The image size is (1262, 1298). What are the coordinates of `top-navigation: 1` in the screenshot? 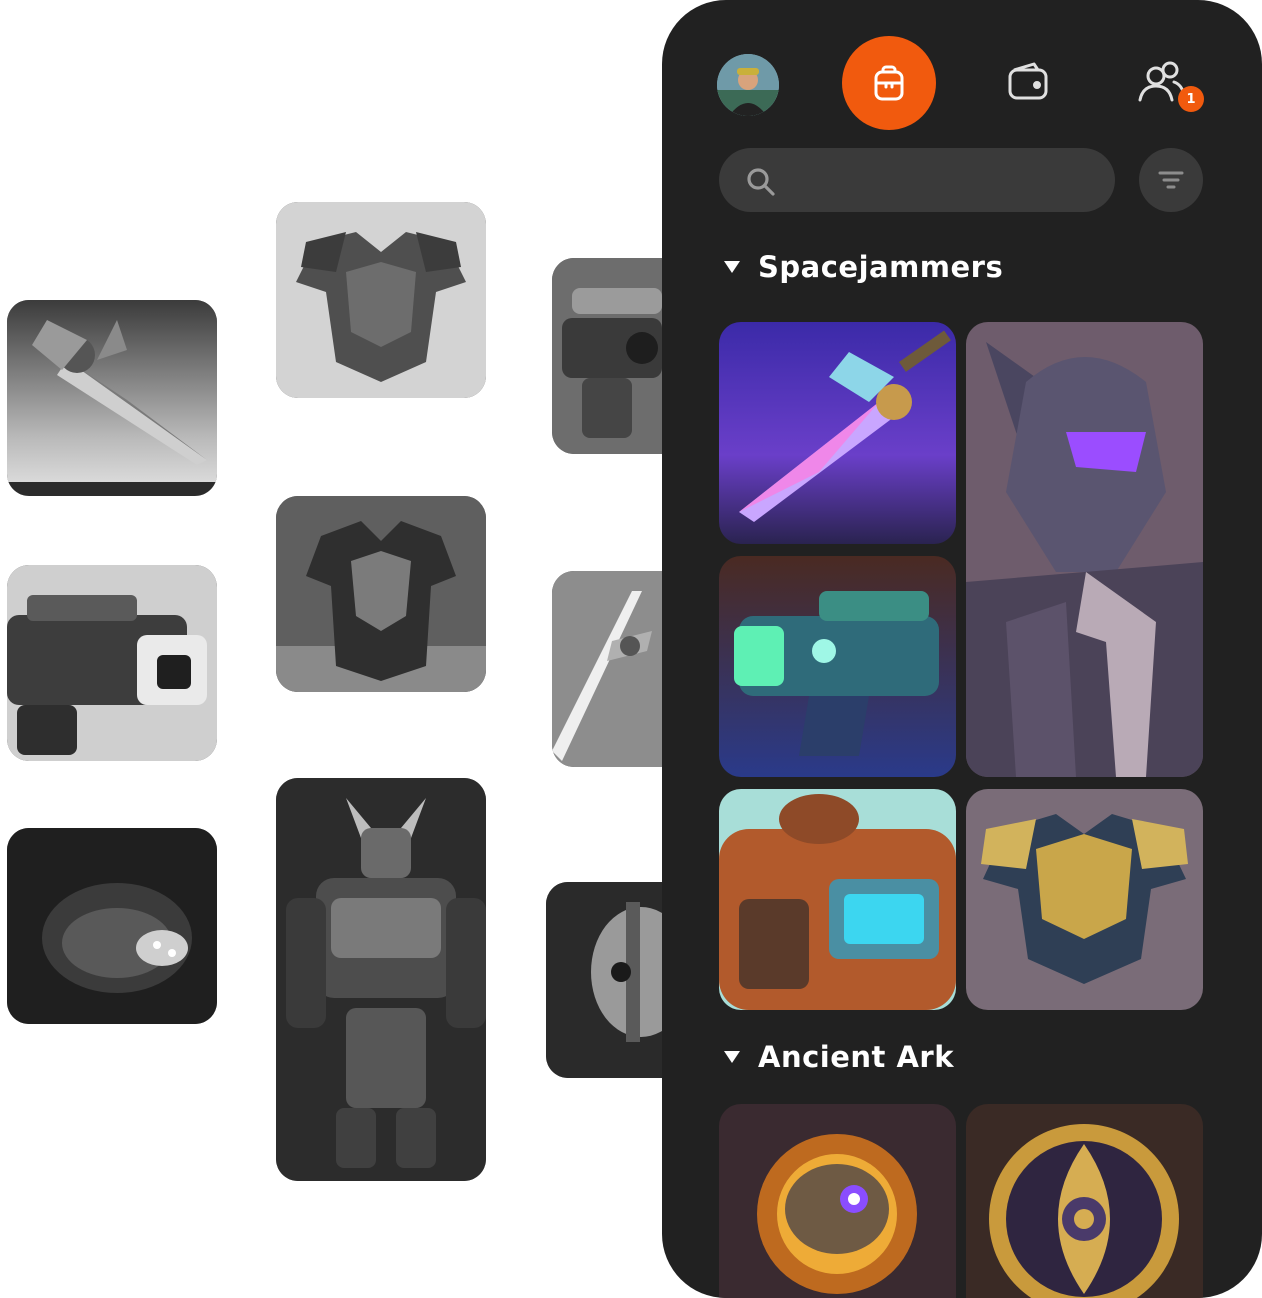 It's located at (962, 70).